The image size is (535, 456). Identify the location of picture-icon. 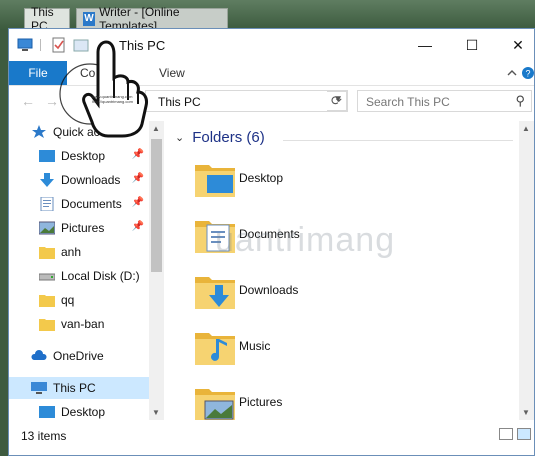
(47, 228).